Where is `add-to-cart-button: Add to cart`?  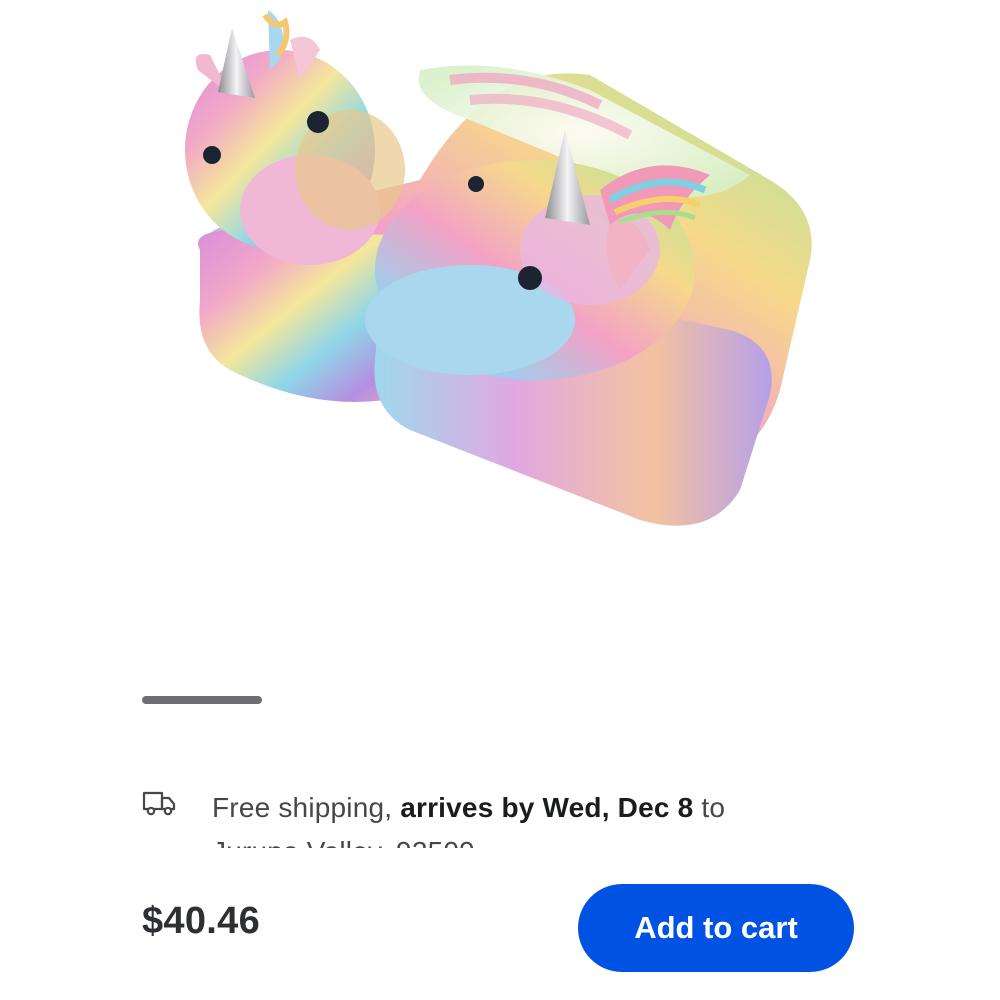 add-to-cart-button: Add to cart is located at coordinates (716, 928).